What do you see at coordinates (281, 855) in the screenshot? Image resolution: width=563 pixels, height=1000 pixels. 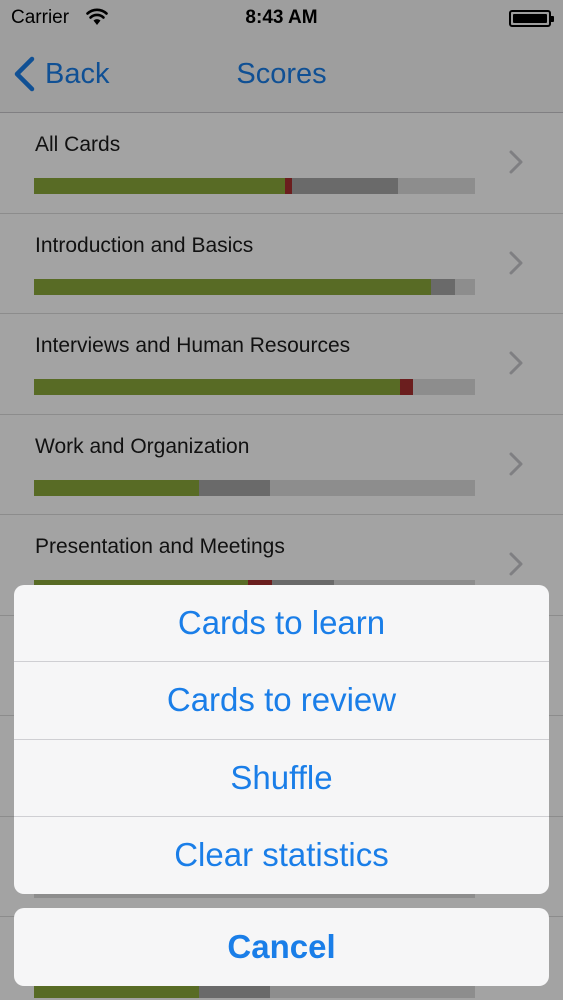 I see `clear-statistics-button: Clear statistics` at bounding box center [281, 855].